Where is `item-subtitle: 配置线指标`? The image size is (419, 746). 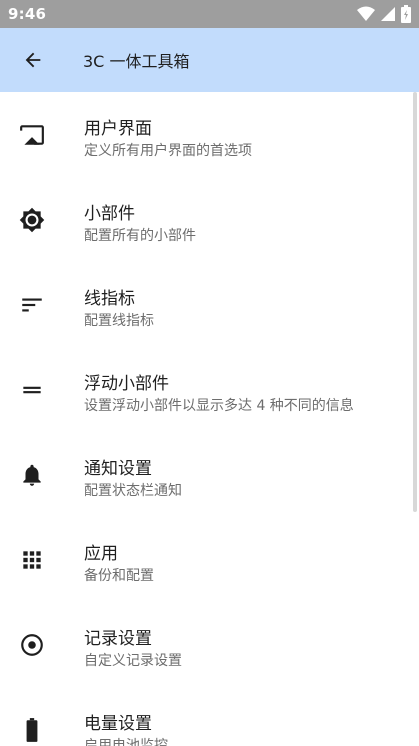
item-subtitle: 配置线指标 is located at coordinates (119, 321).